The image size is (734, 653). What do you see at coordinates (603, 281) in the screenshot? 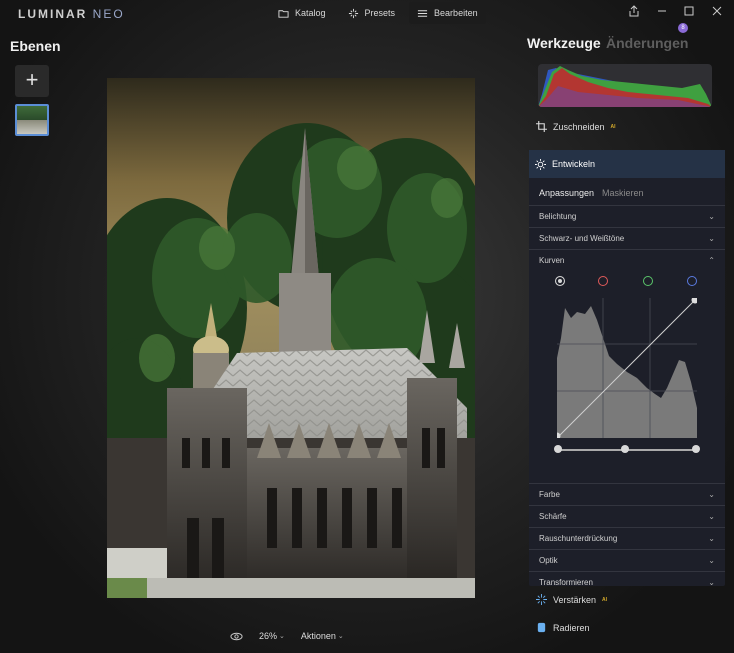
I see `channel-red-dot` at bounding box center [603, 281].